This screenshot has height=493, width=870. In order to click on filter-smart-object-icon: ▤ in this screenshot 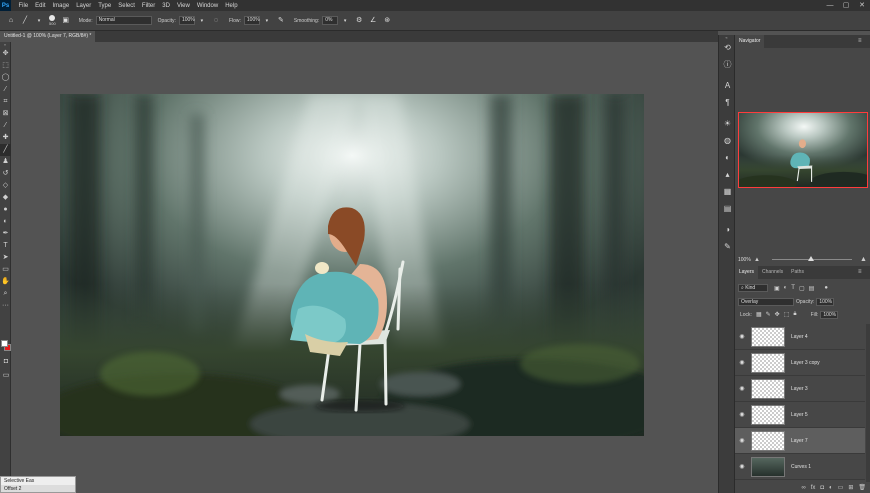, I will do `click(812, 288)`.